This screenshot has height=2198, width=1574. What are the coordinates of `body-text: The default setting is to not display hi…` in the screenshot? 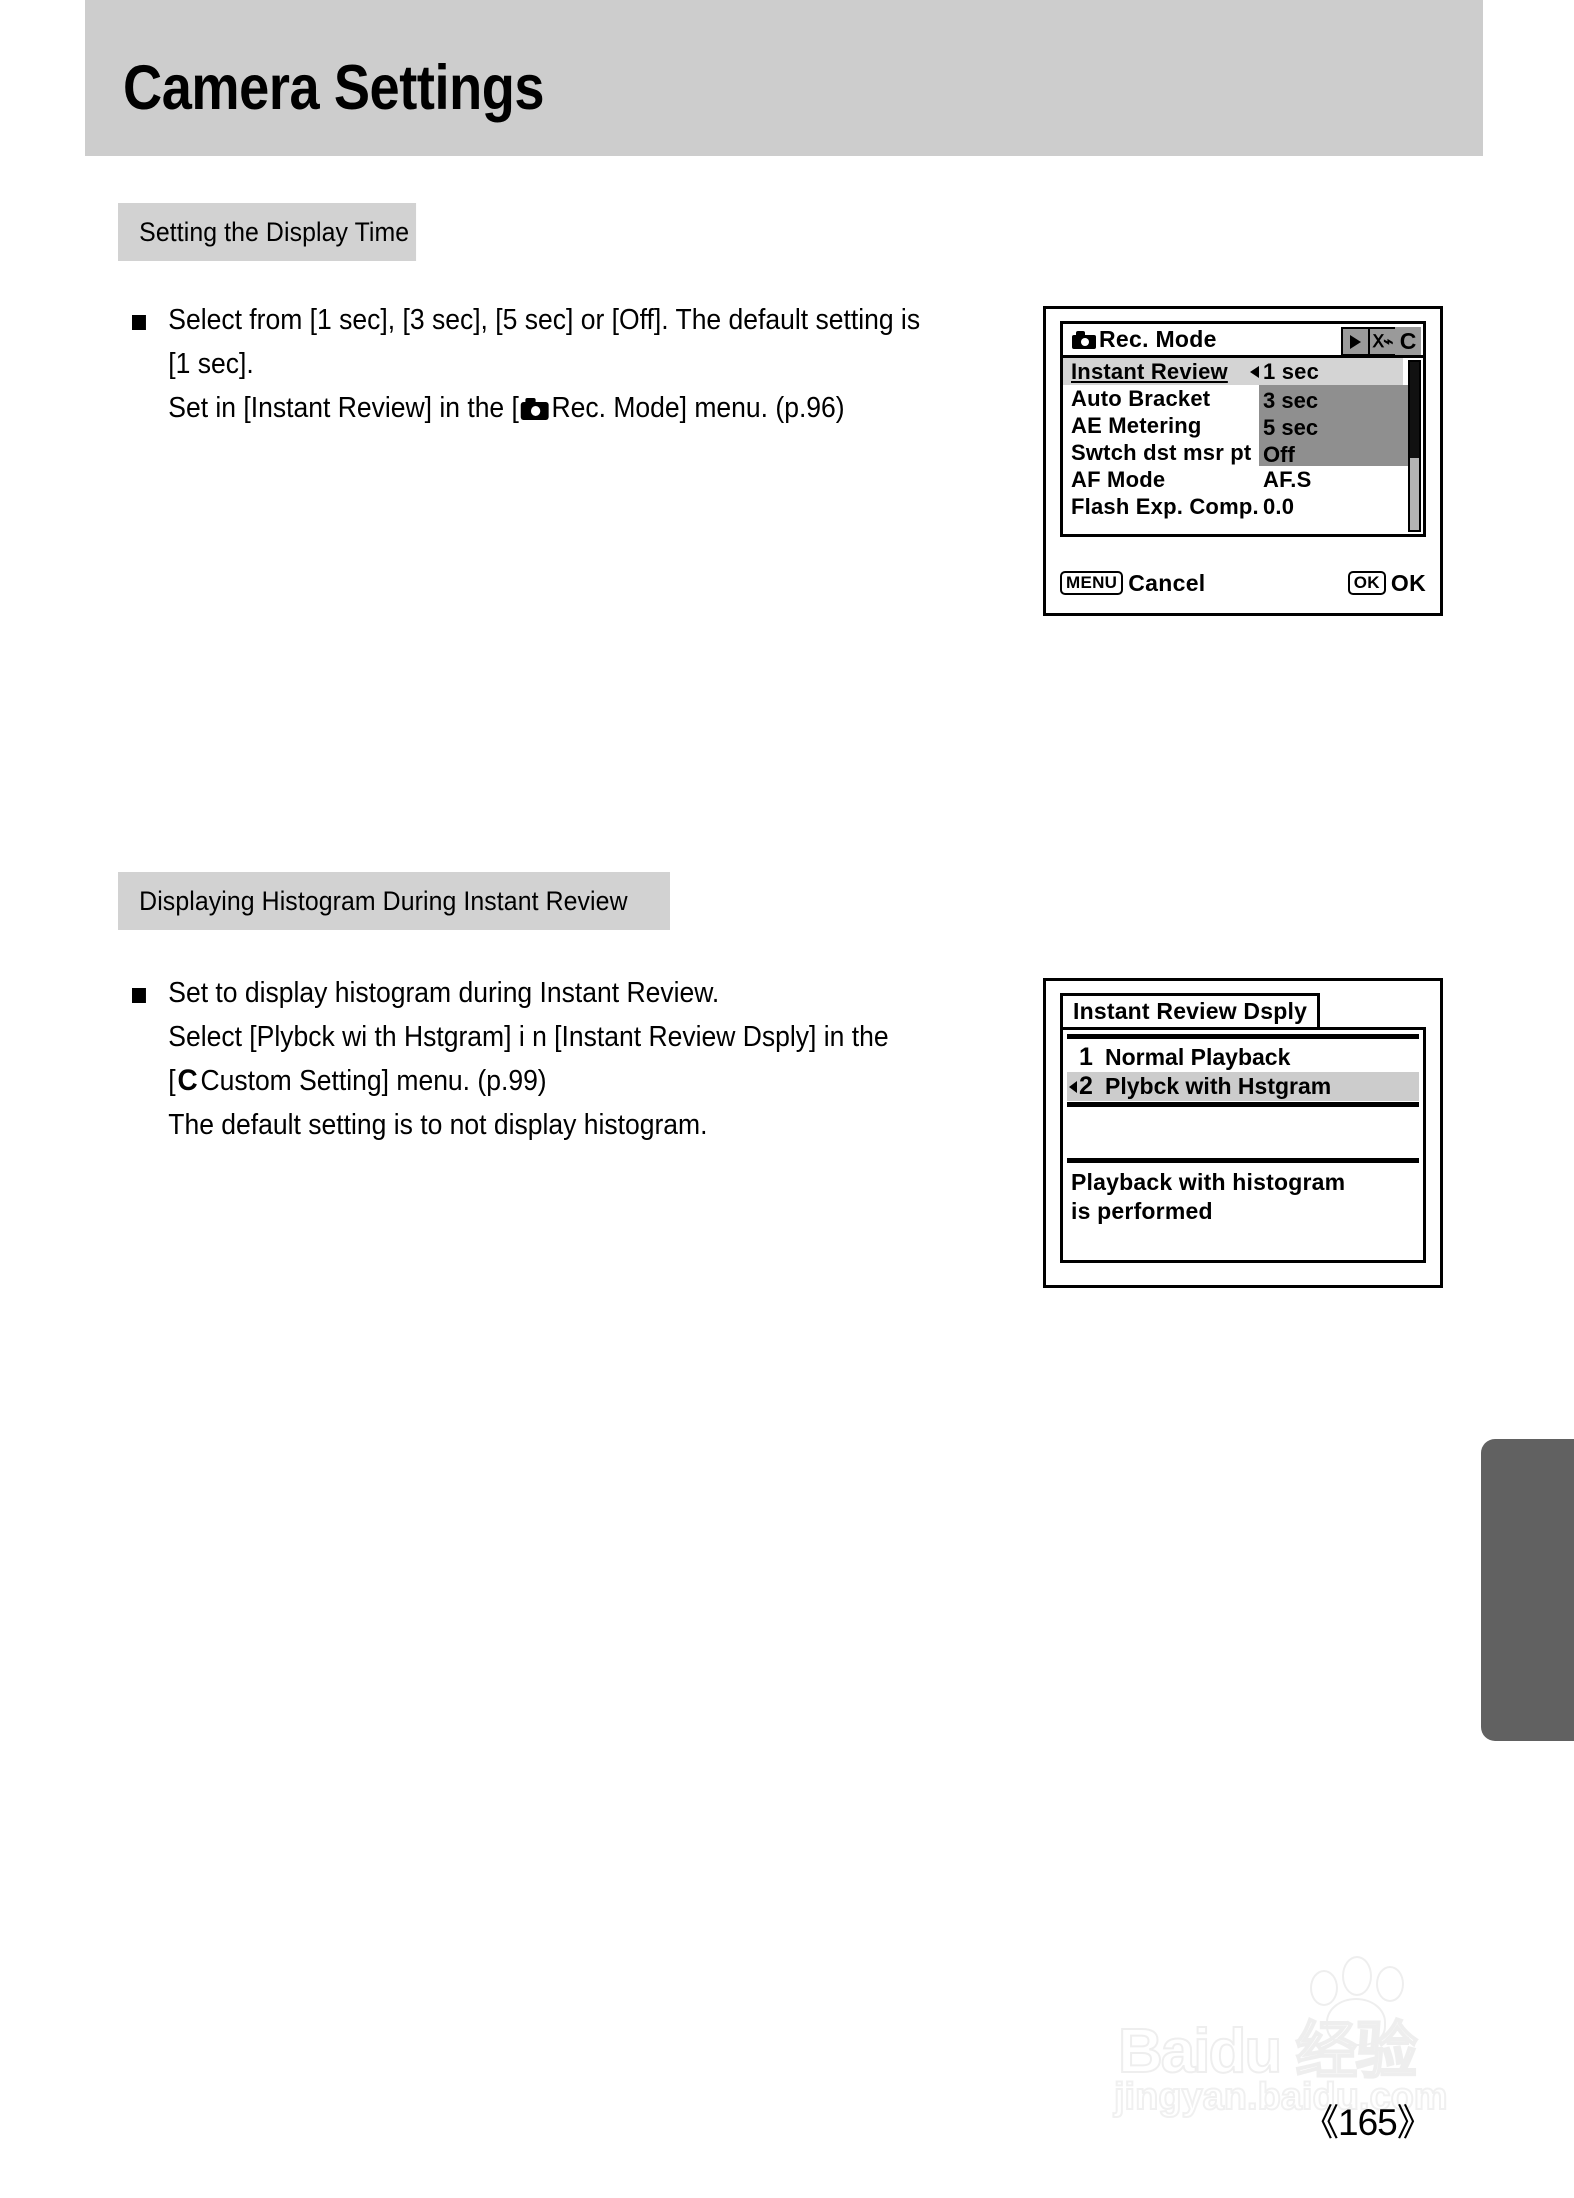 It's located at (438, 1125).